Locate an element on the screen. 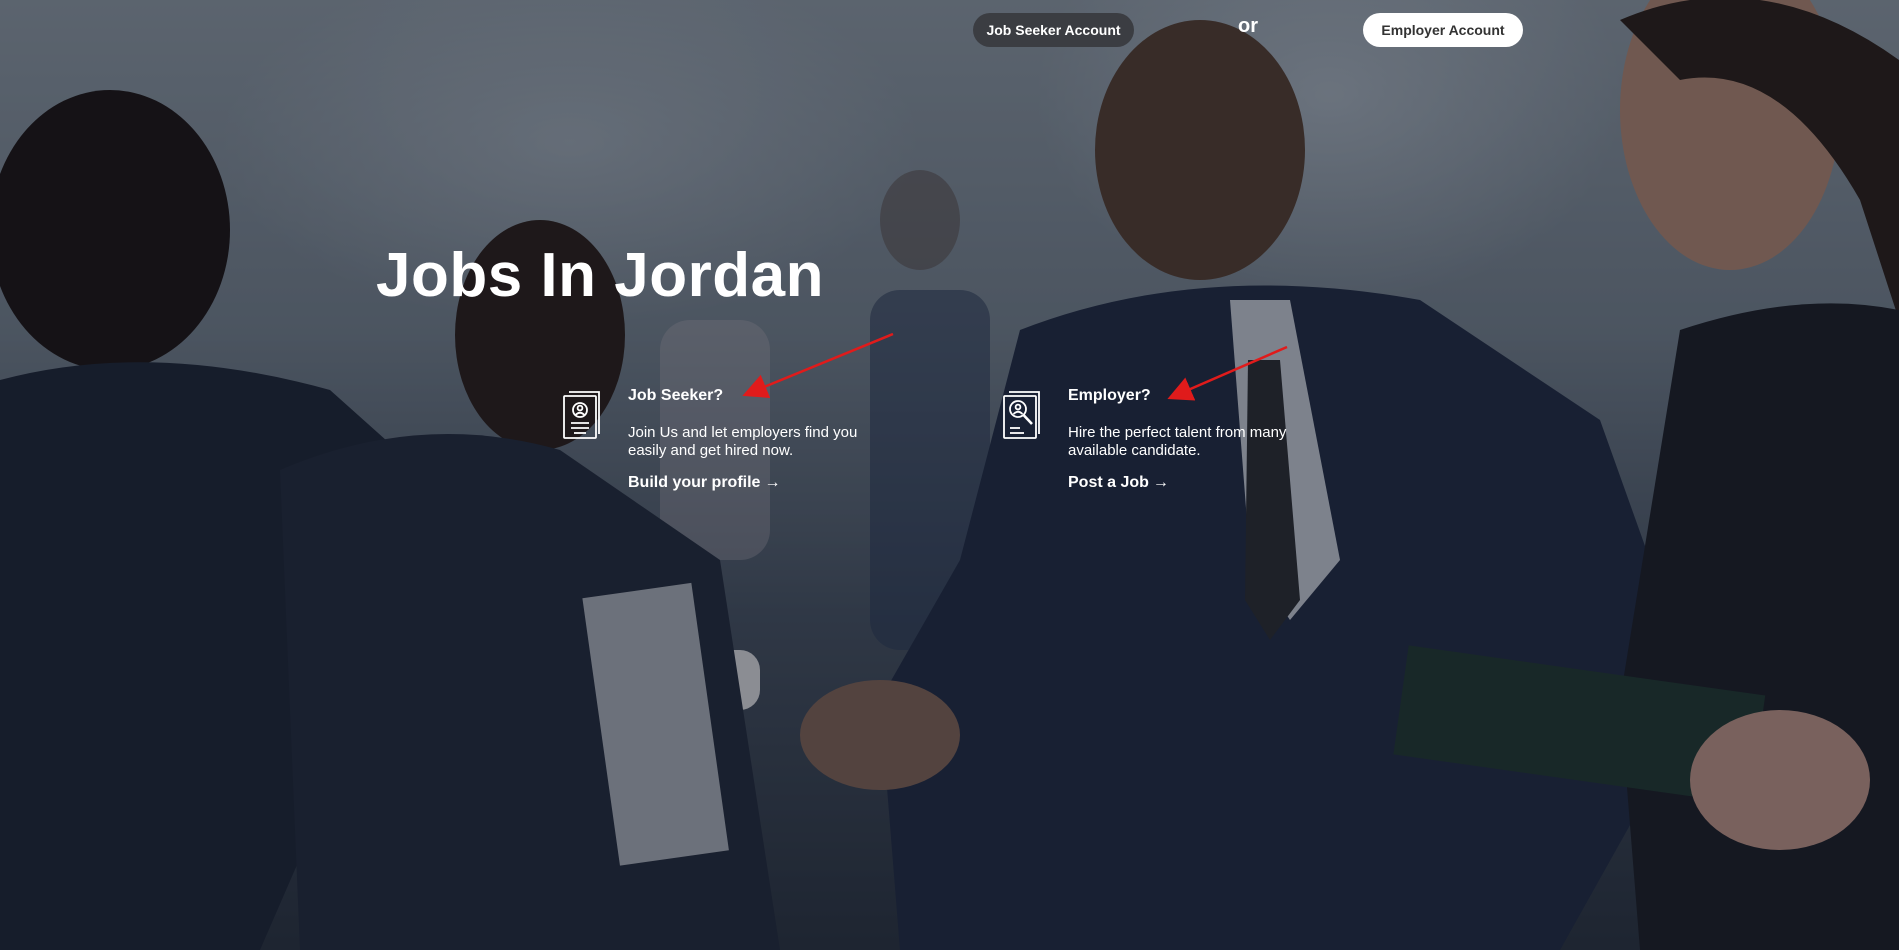  candidate-search-icon is located at coordinates (1022, 414).